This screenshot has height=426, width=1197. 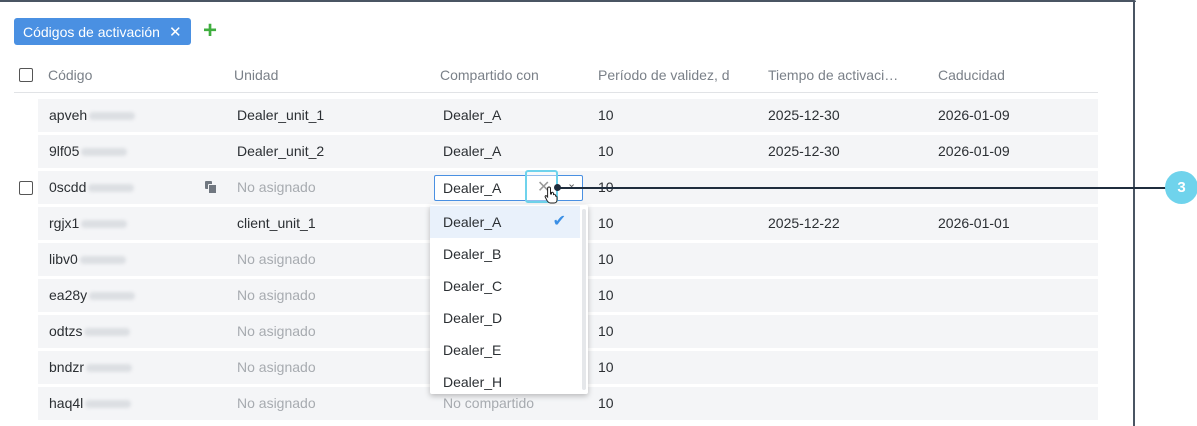 I want to click on panel-border-top, so click(x=568, y=1).